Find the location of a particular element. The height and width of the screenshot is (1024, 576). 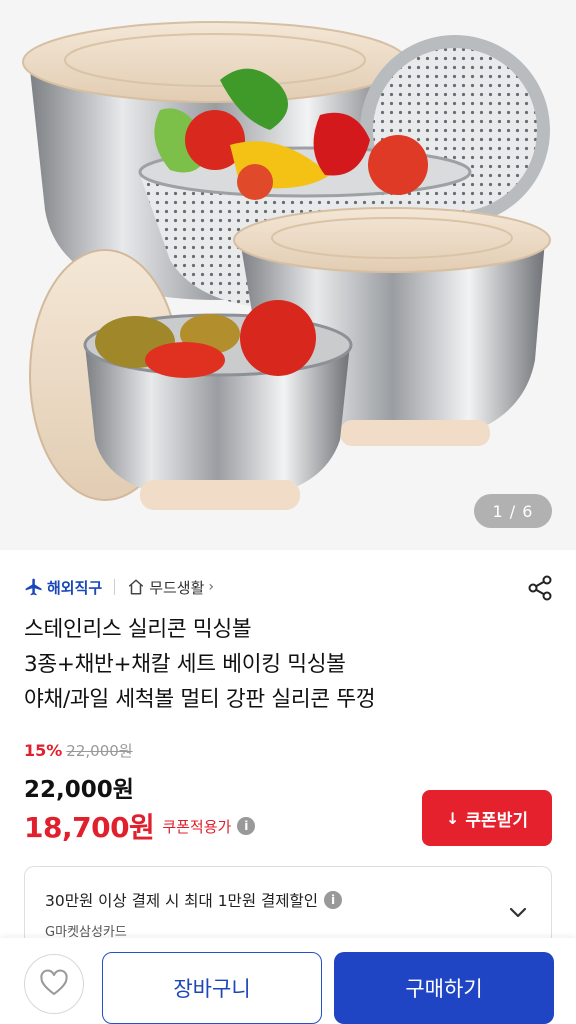

sale-price: 22,000원 is located at coordinates (79, 790).